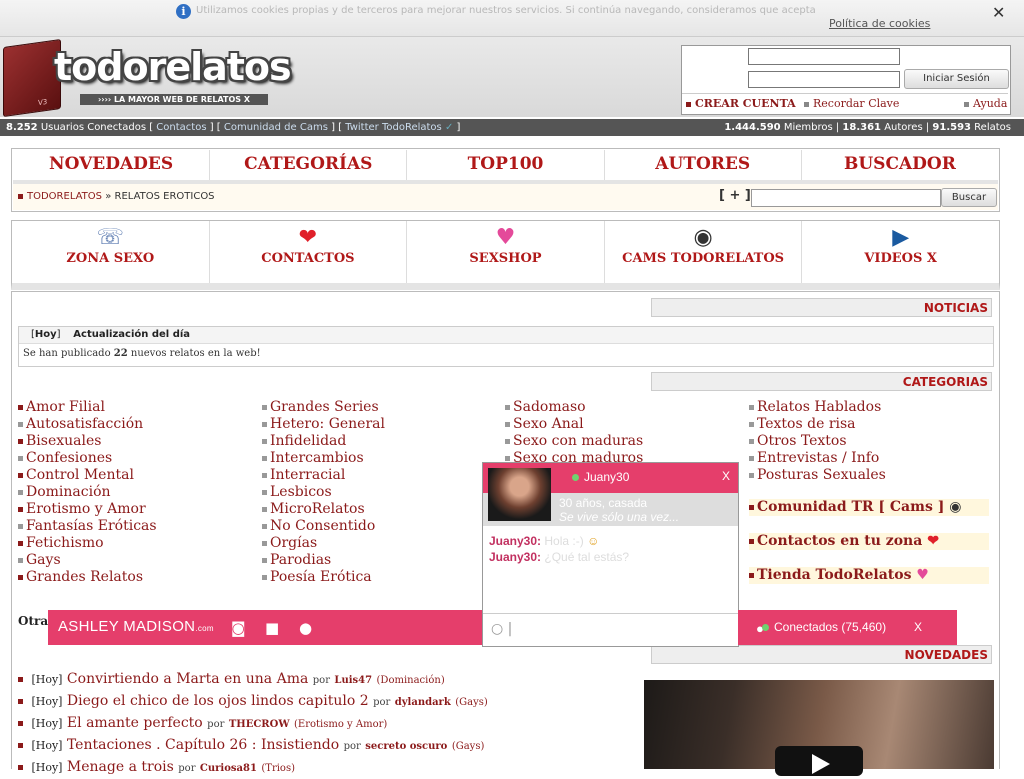  What do you see at coordinates (423, 702) in the screenshot?
I see `story-author: dylandark` at bounding box center [423, 702].